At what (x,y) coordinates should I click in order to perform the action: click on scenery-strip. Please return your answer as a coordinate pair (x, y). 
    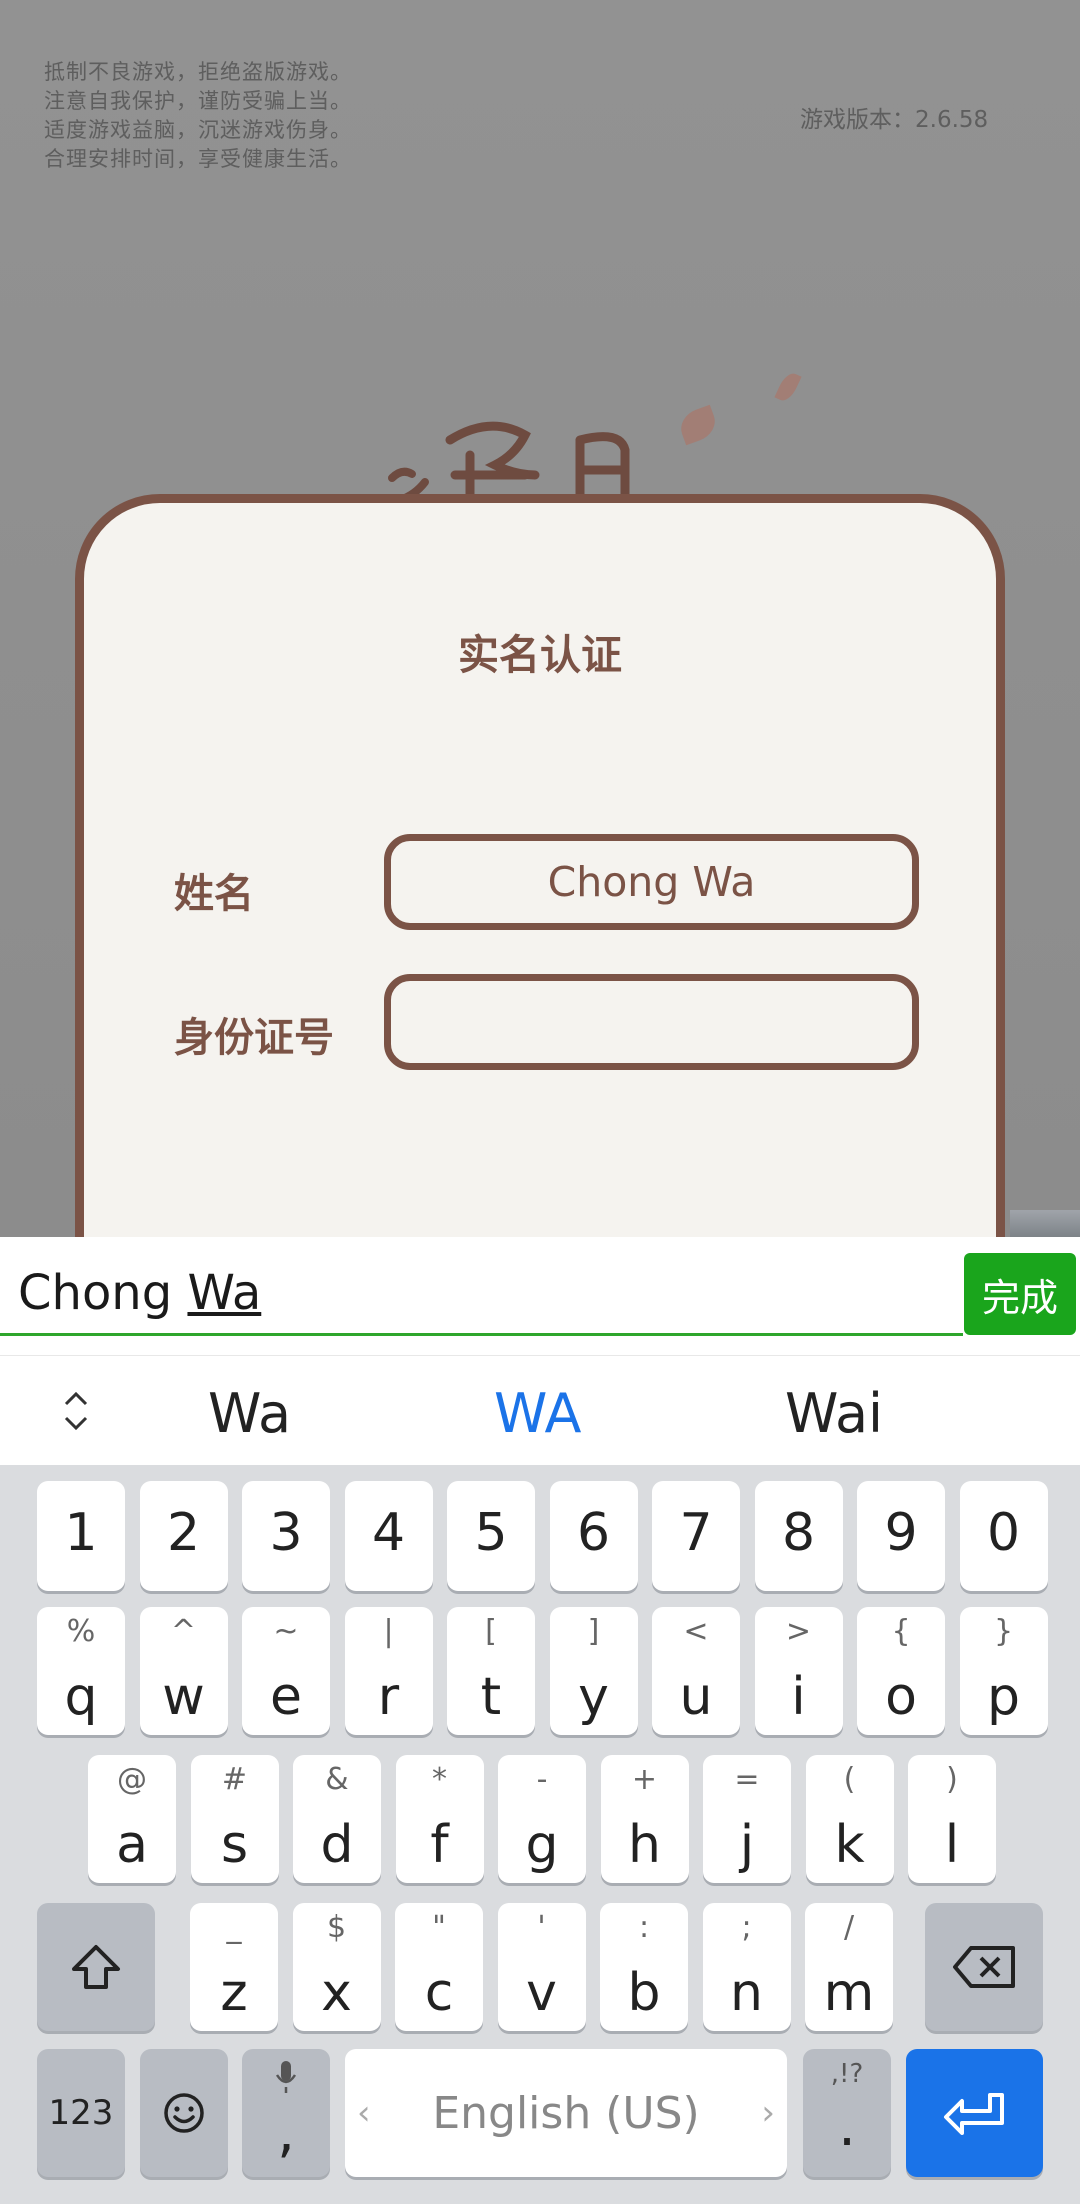
    Looking at the image, I should click on (1045, 1223).